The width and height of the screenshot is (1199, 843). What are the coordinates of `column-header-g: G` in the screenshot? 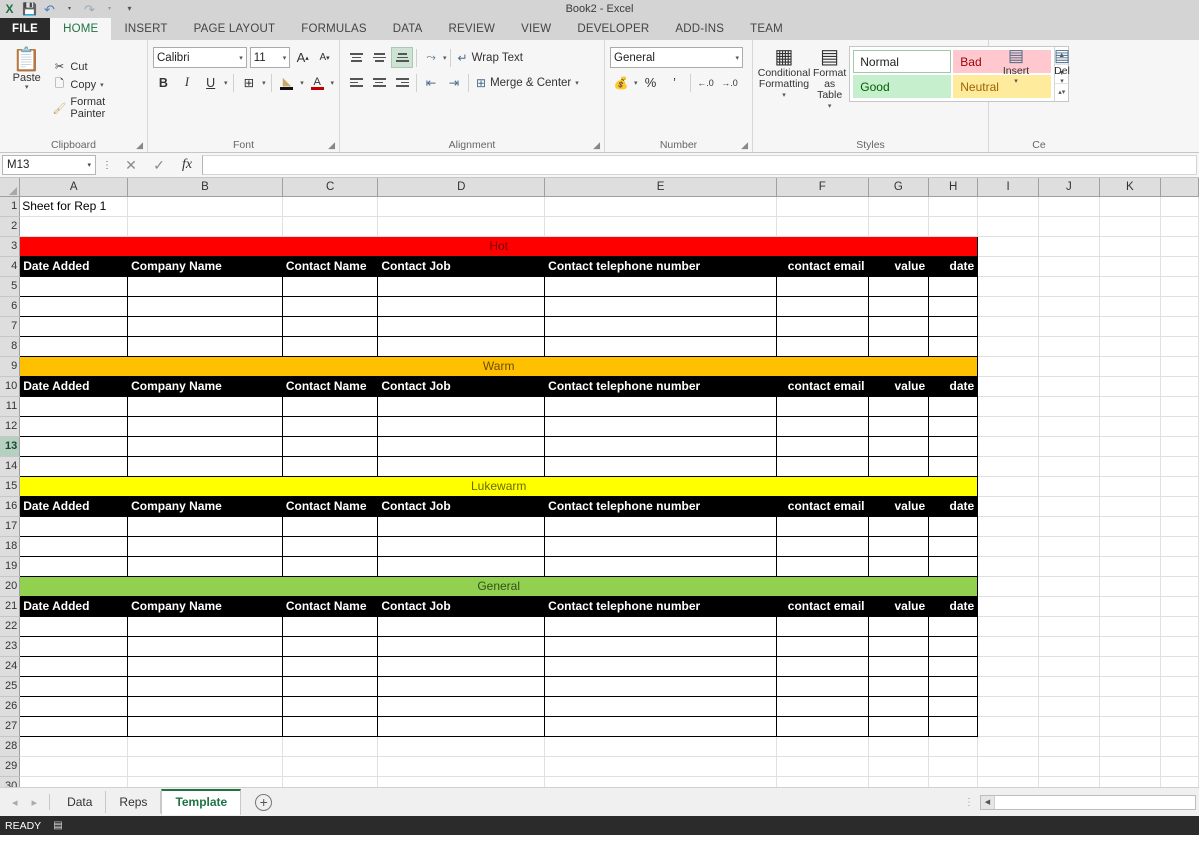 It's located at (899, 187).